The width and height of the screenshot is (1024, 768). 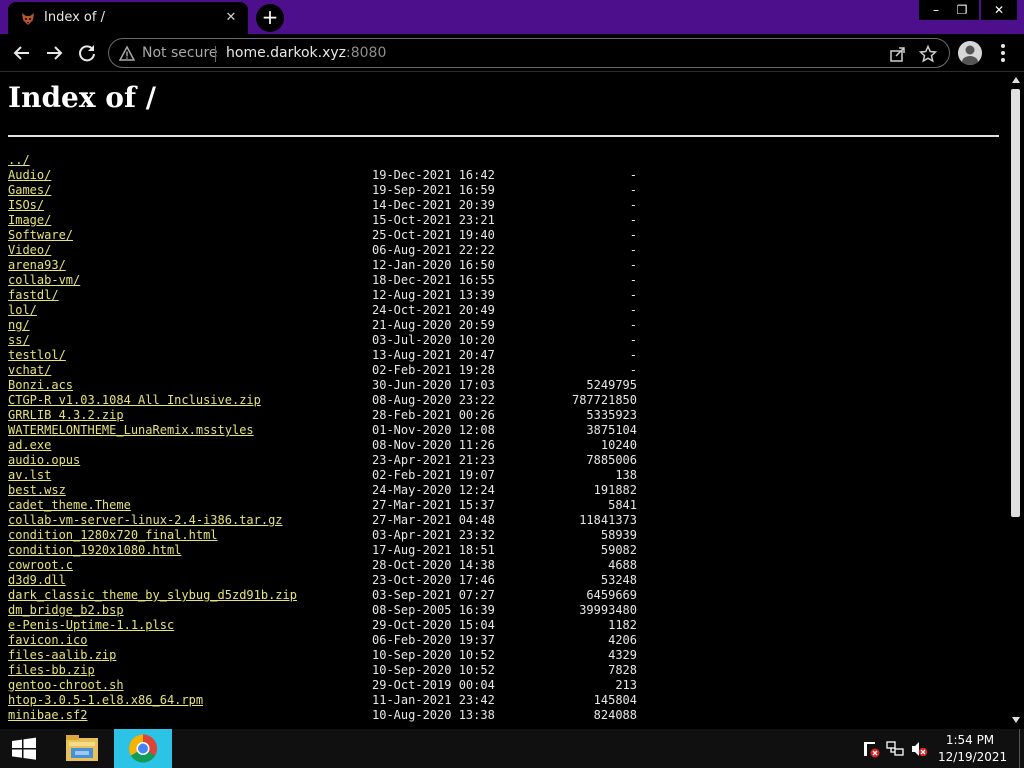 I want to click on listing-row: collab-vm/18-Dec-2021 16:55 -, so click(x=322, y=280).